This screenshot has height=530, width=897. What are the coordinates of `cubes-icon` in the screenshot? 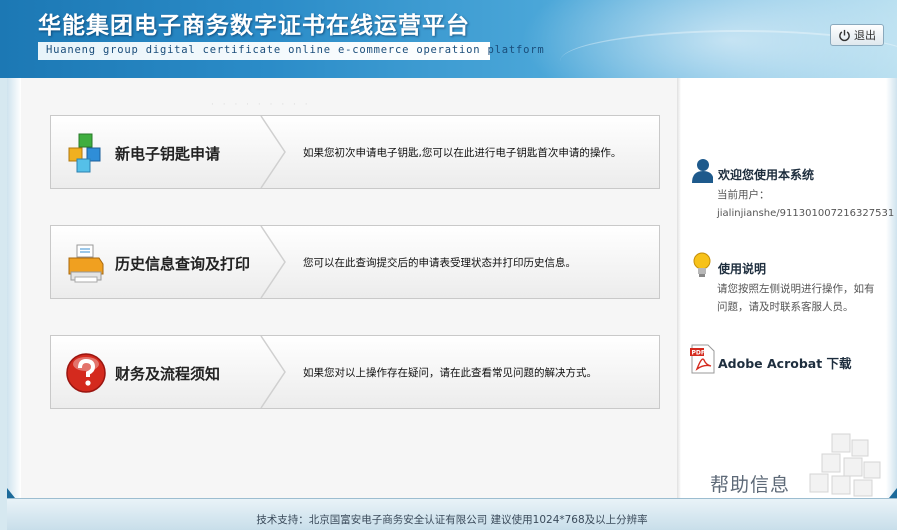 It's located at (84, 153).